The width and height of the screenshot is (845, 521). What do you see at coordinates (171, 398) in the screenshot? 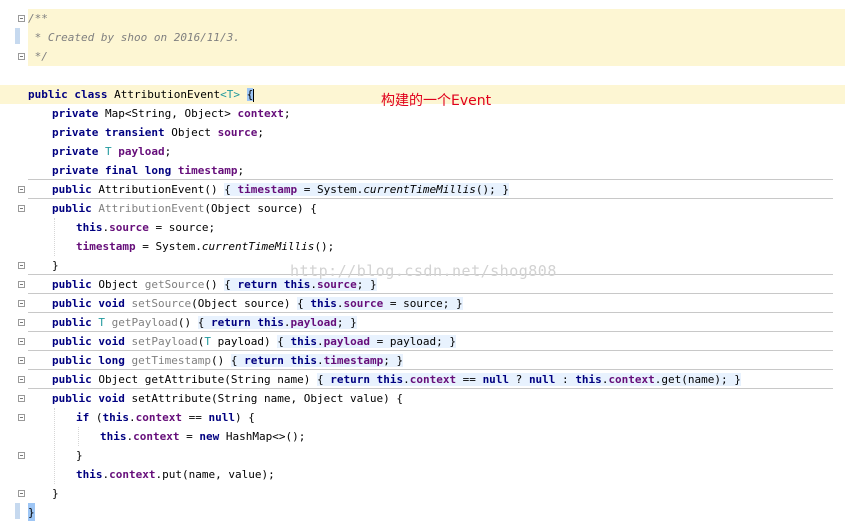
I see `method-name: setAttribute` at bounding box center [171, 398].